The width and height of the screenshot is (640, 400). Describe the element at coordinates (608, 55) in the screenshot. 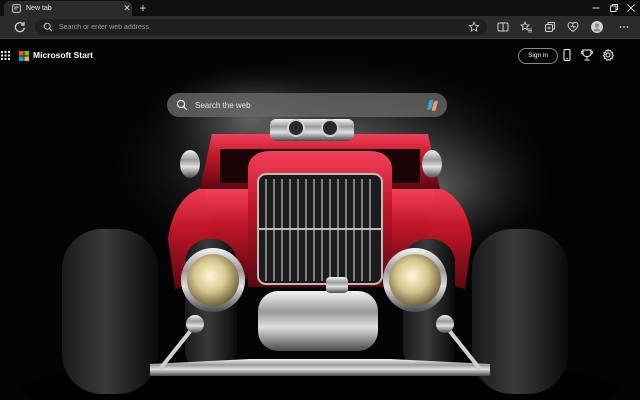

I see `settings-gear-icon` at that location.